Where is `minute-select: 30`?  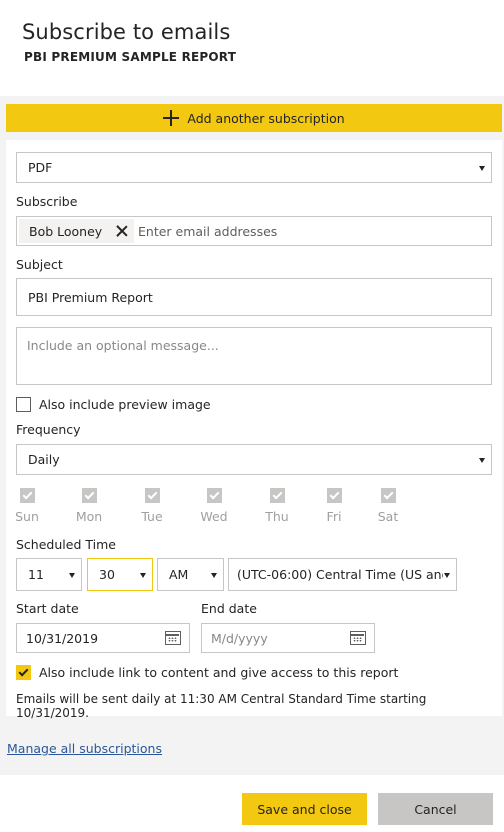
minute-select: 30 is located at coordinates (120, 574).